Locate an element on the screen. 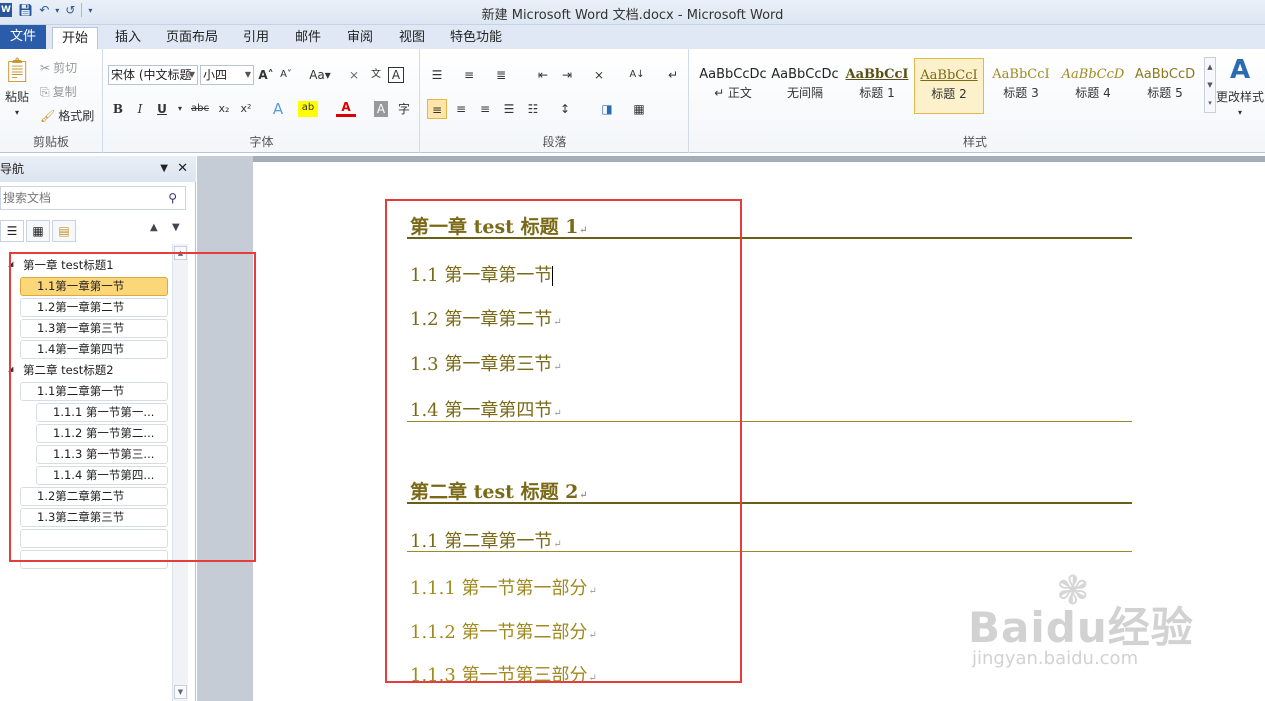  superscript-icon: x² is located at coordinates (246, 109).